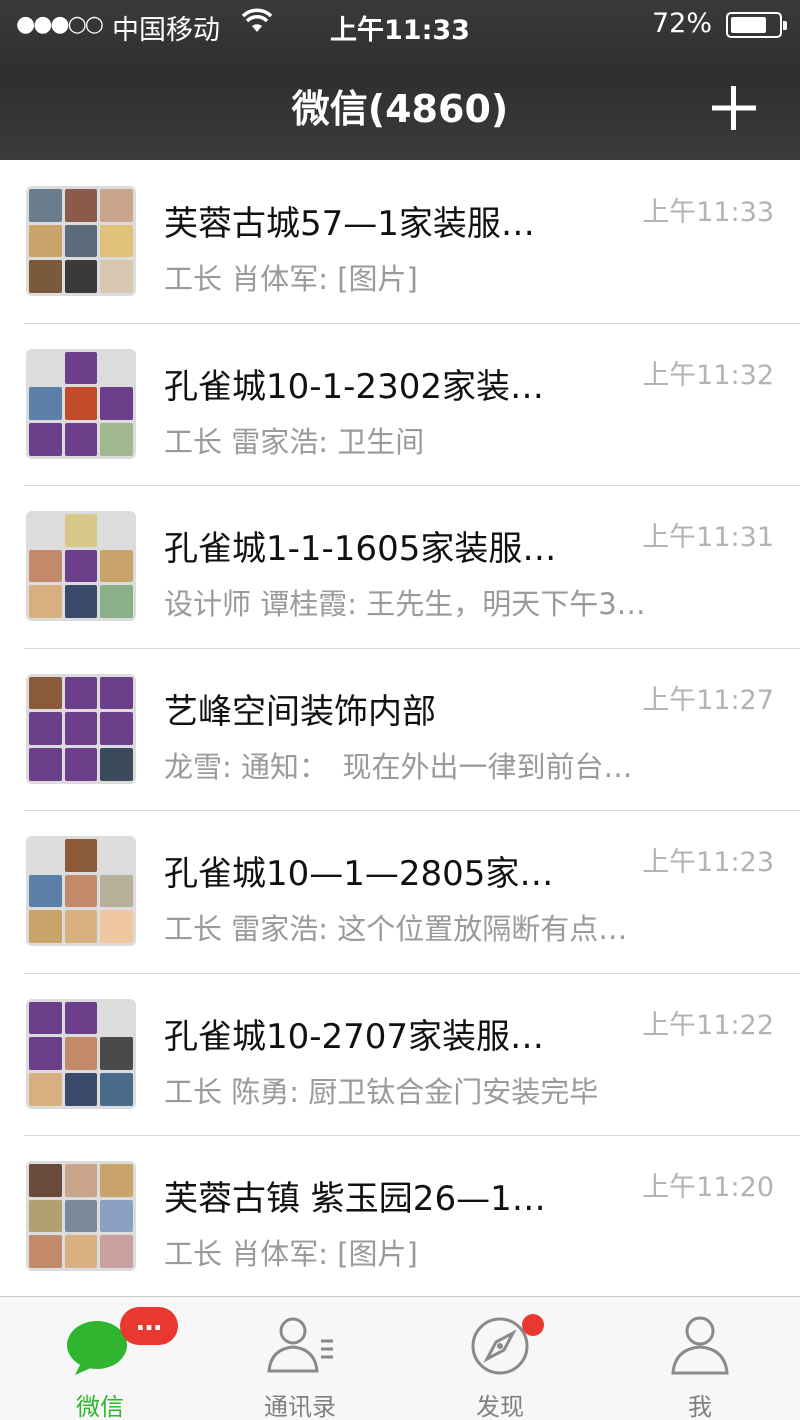 The image size is (800, 1420). Describe the element at coordinates (100, 1358) in the screenshot. I see `tab-chats: … 微信` at that location.